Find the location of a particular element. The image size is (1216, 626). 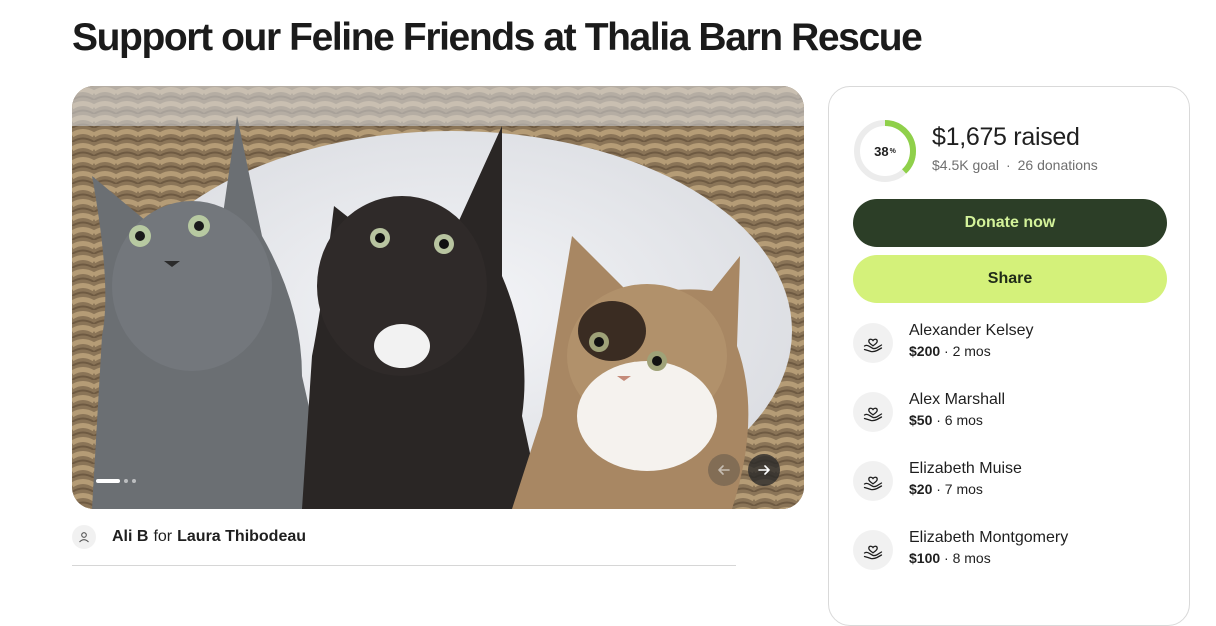

donor-item: Elizabeth Muise $20 · 7 mos is located at coordinates (937, 480).